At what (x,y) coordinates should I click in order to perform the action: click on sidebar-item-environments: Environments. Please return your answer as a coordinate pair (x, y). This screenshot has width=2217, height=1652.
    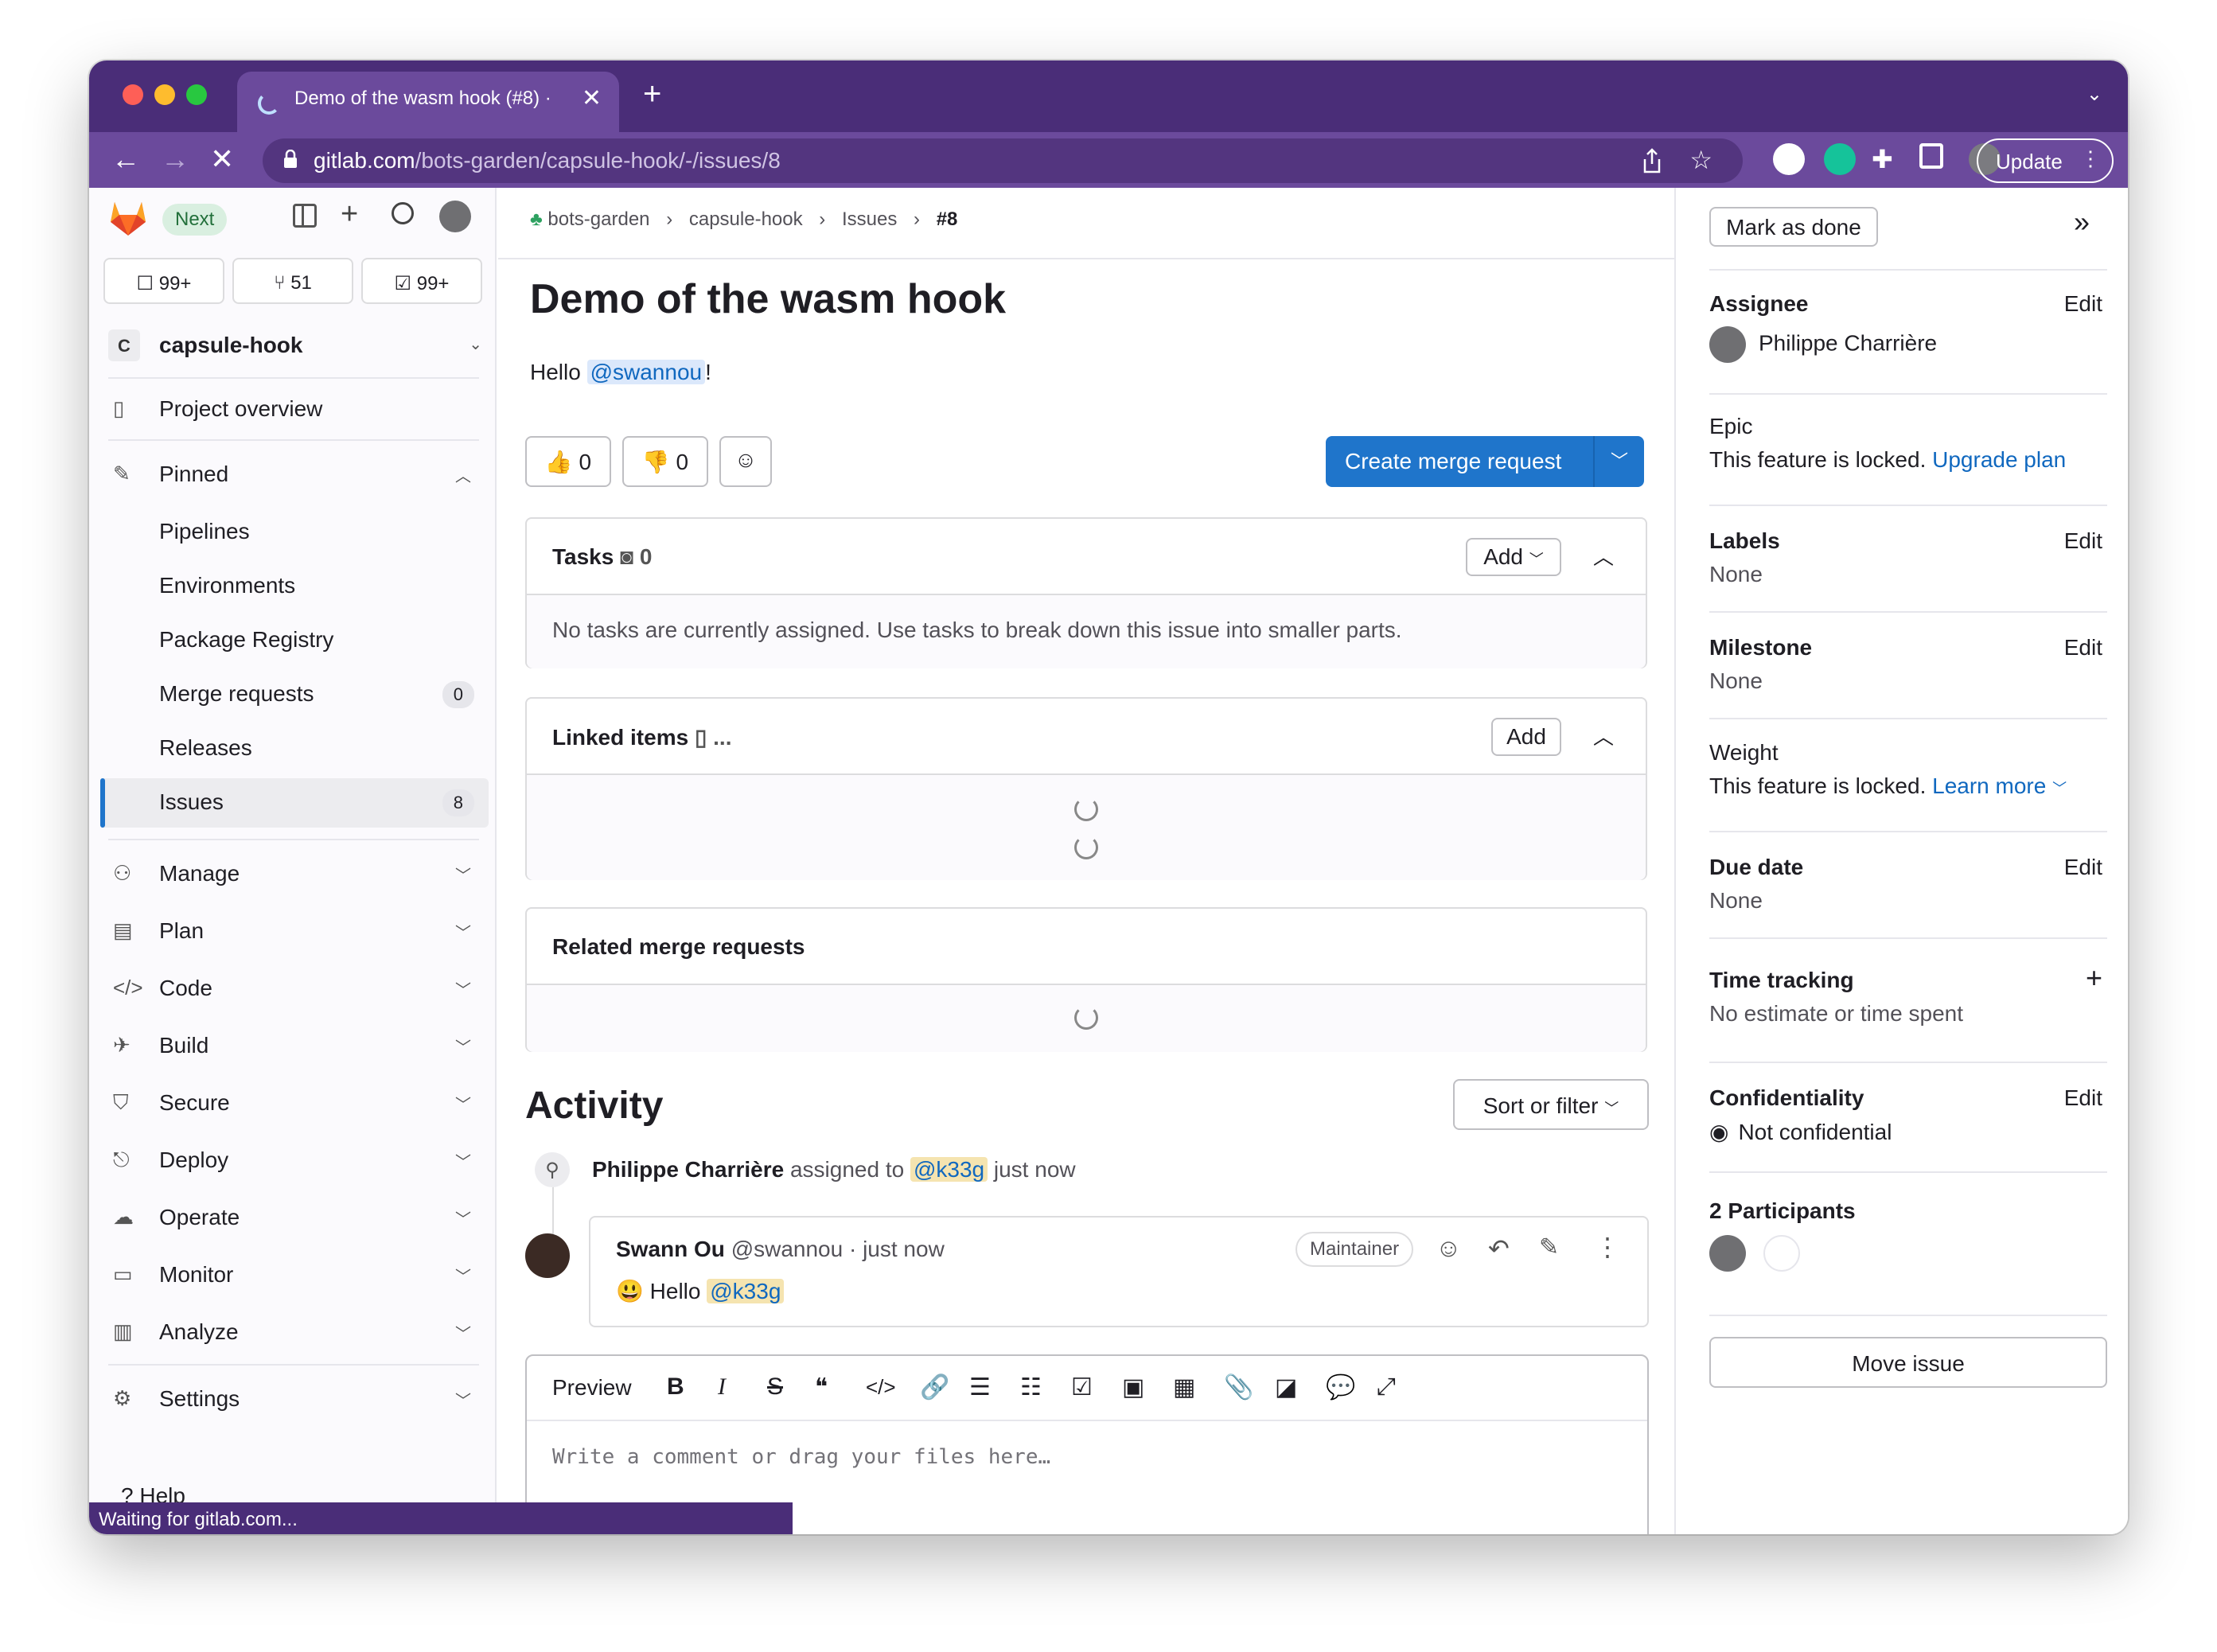
    Looking at the image, I should click on (227, 586).